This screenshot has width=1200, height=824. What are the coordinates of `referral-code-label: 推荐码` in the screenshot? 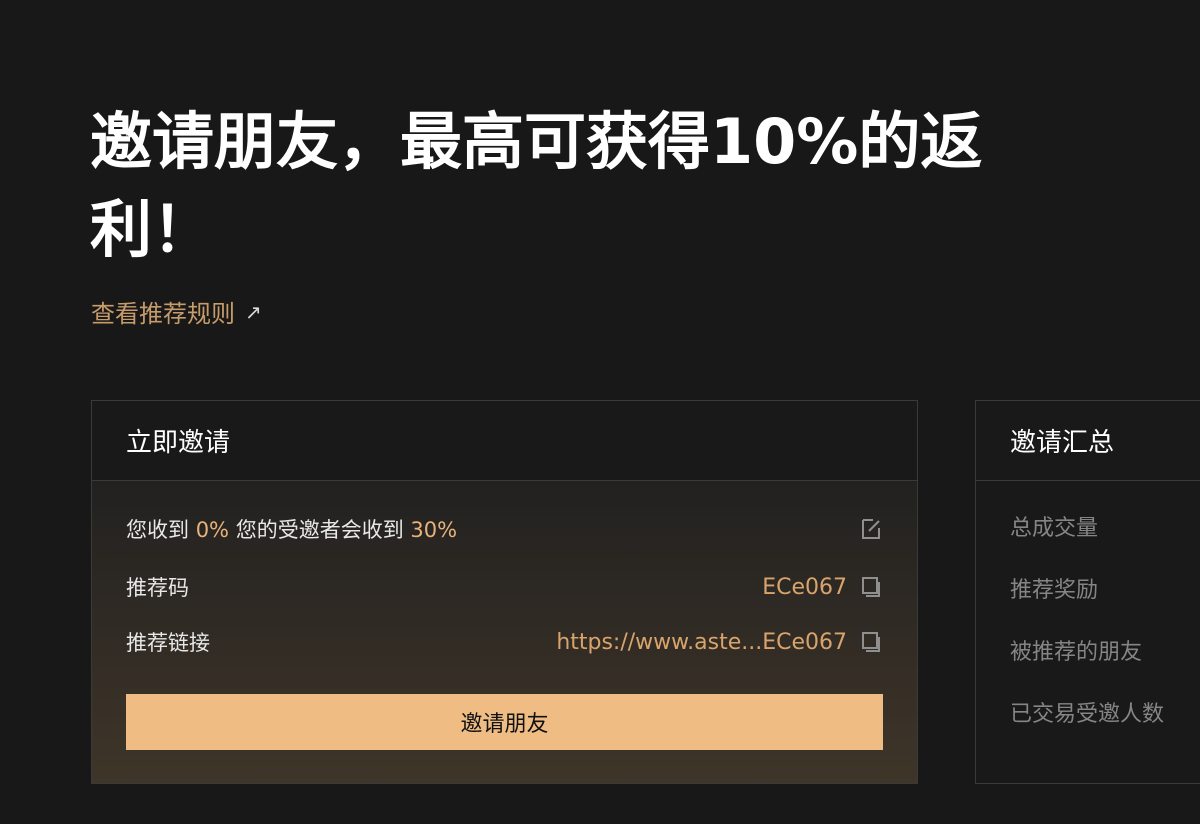 It's located at (157, 588).